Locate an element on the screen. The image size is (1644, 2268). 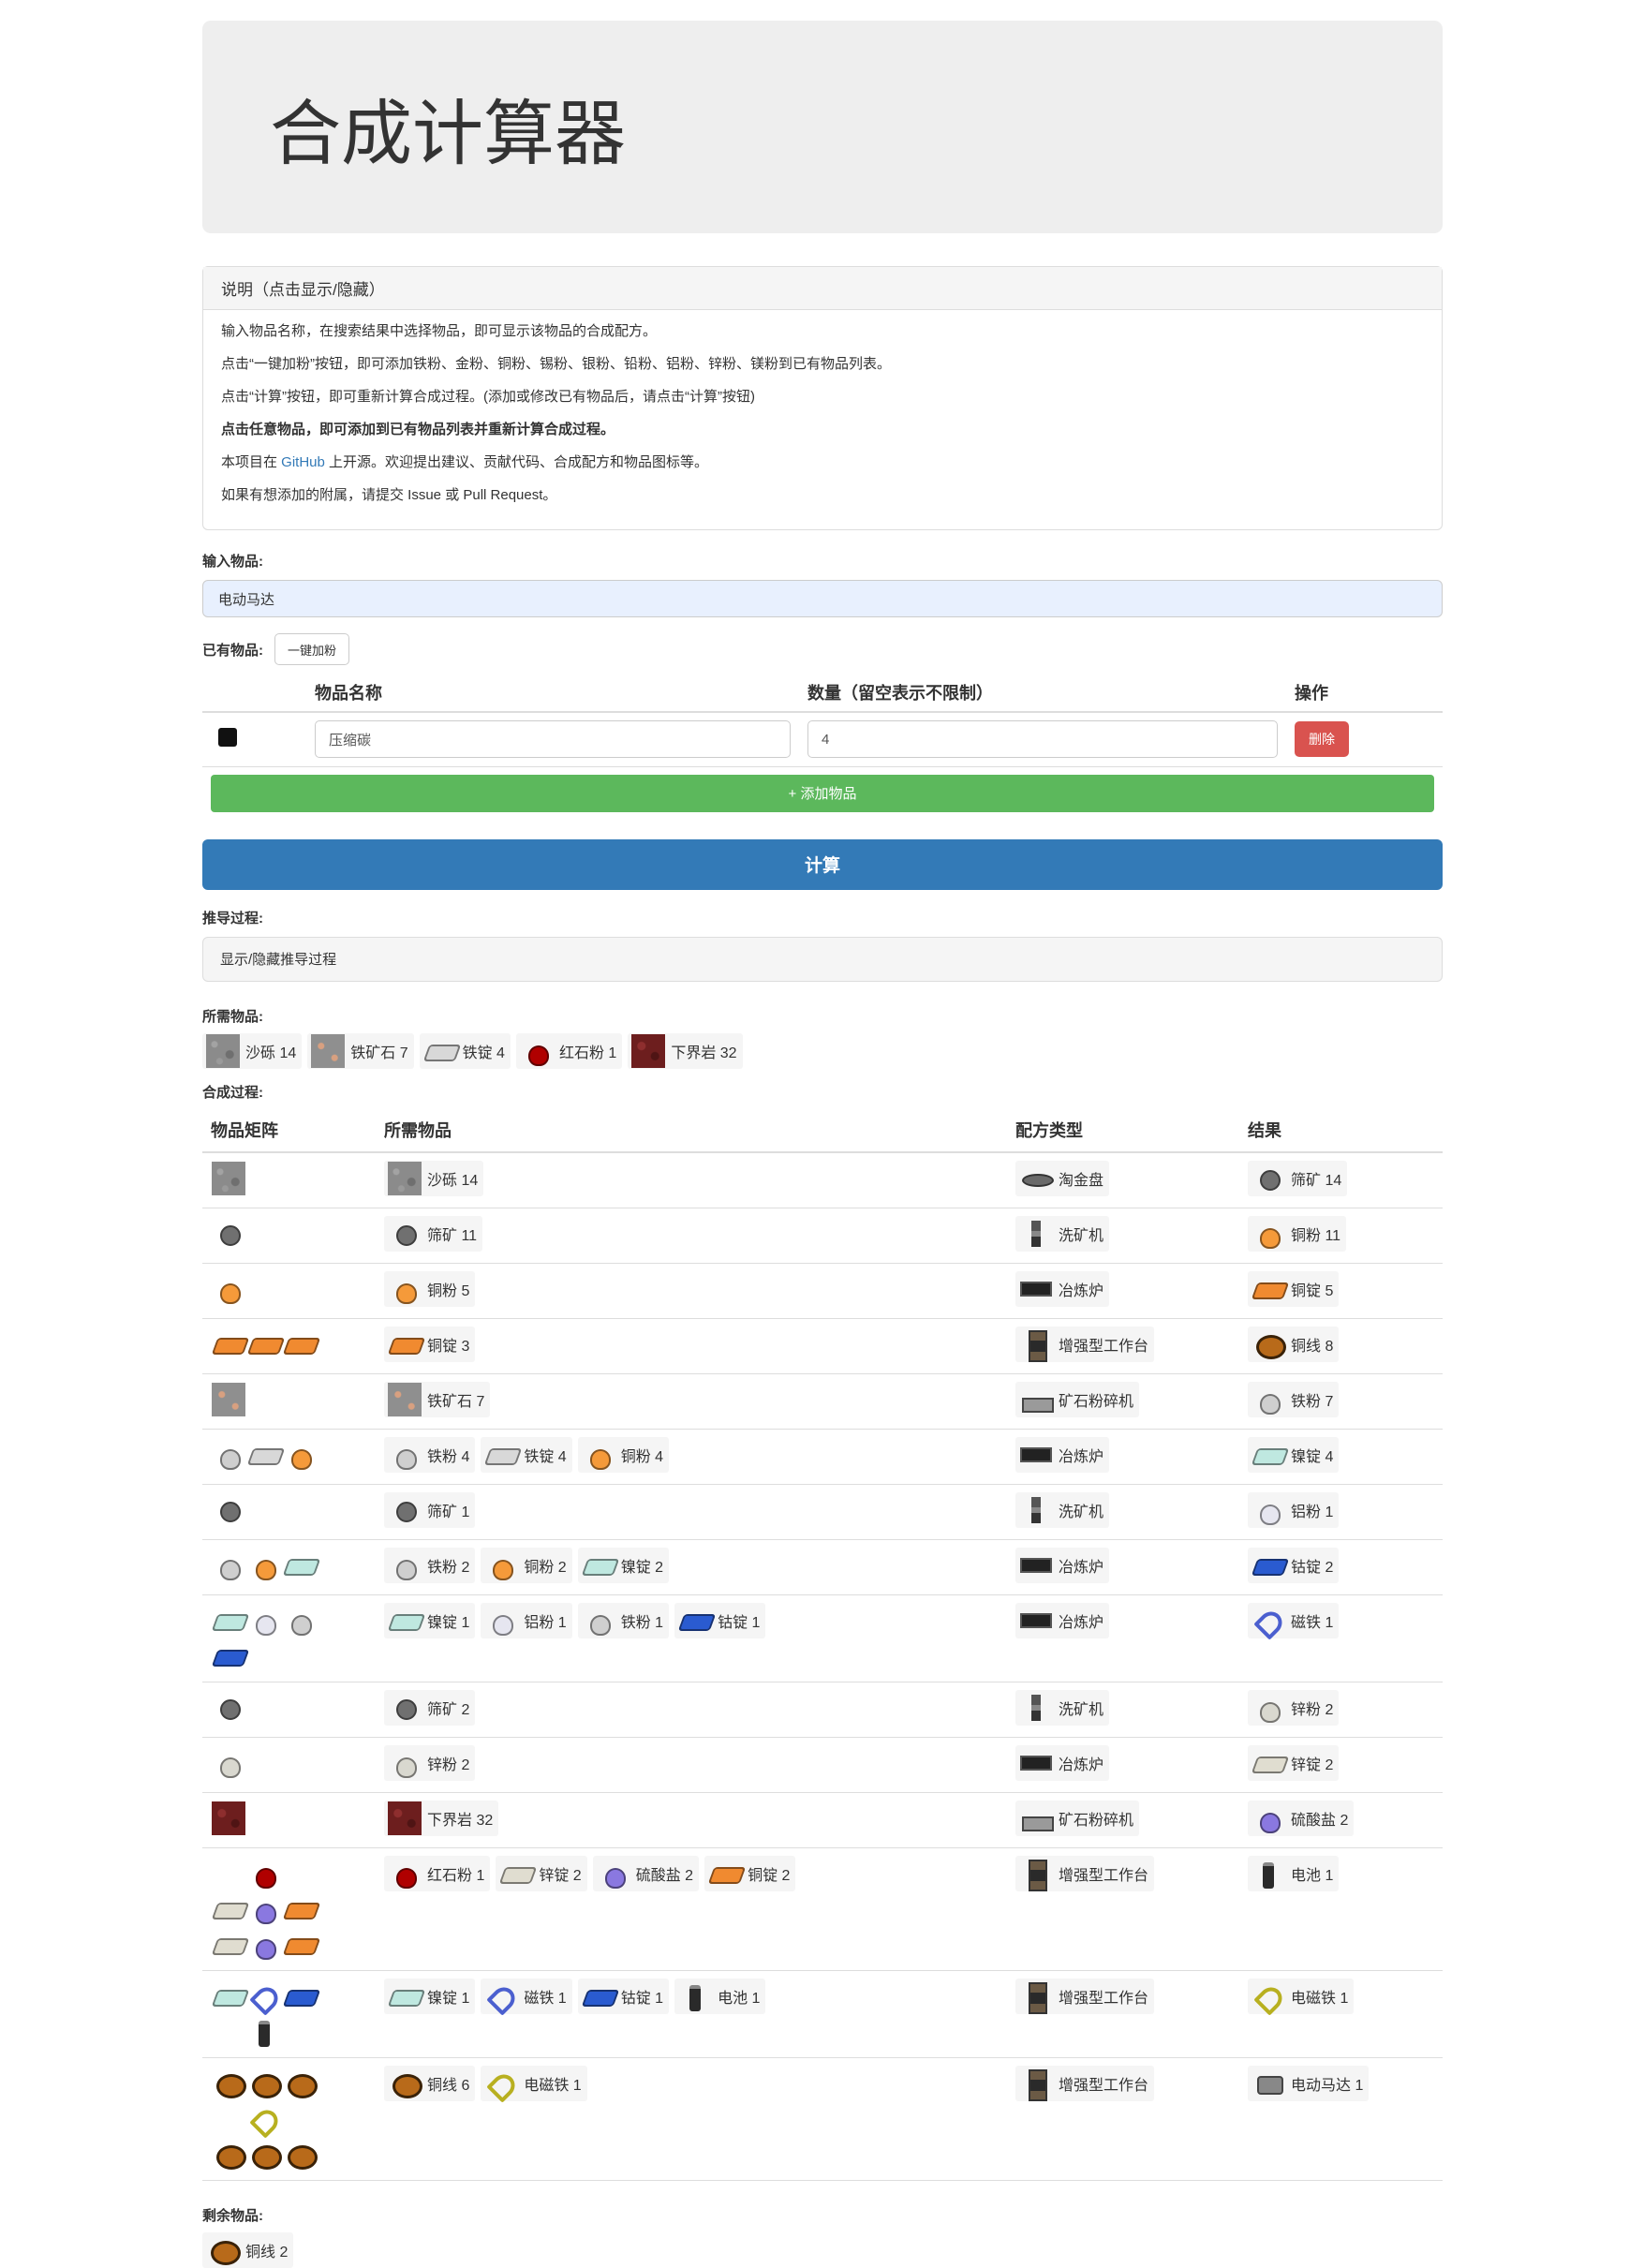
add-dust-button: 一键加粉 is located at coordinates (312, 649).